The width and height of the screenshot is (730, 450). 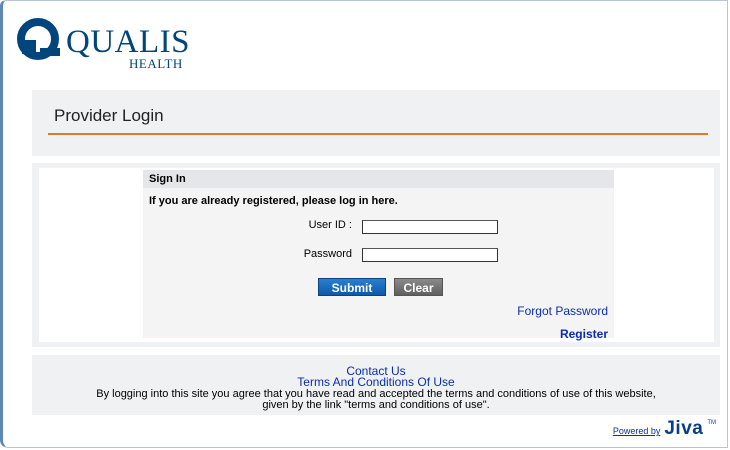 What do you see at coordinates (684, 428) in the screenshot?
I see `jiva-logo: Jiva` at bounding box center [684, 428].